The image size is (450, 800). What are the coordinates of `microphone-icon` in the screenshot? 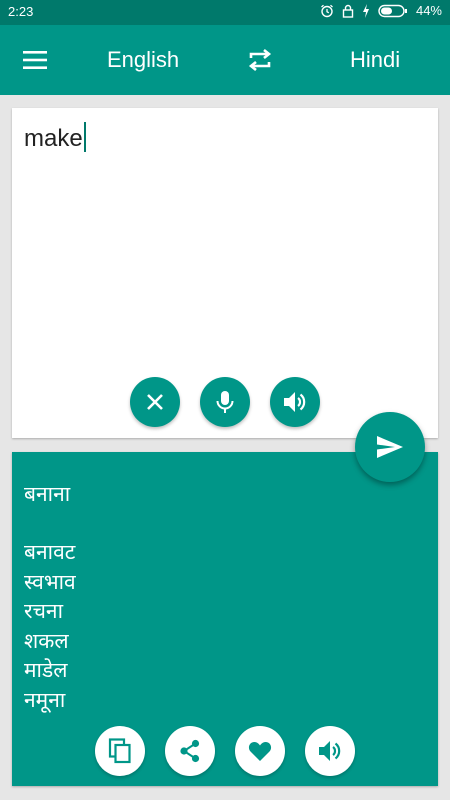 It's located at (225, 402).